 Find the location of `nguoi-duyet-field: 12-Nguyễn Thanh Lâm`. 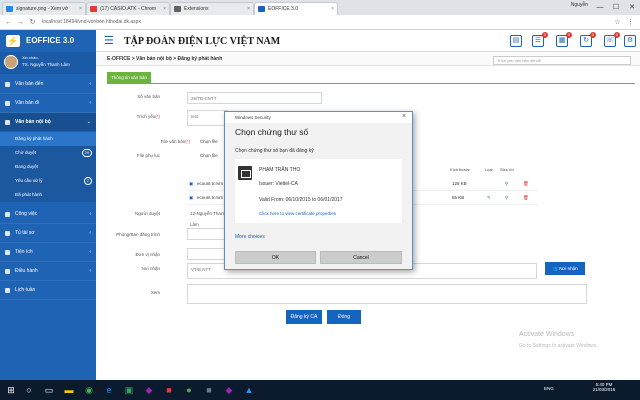

nguoi-duyet-field: 12-Nguyễn Thanh Lâm is located at coordinates (207, 217).